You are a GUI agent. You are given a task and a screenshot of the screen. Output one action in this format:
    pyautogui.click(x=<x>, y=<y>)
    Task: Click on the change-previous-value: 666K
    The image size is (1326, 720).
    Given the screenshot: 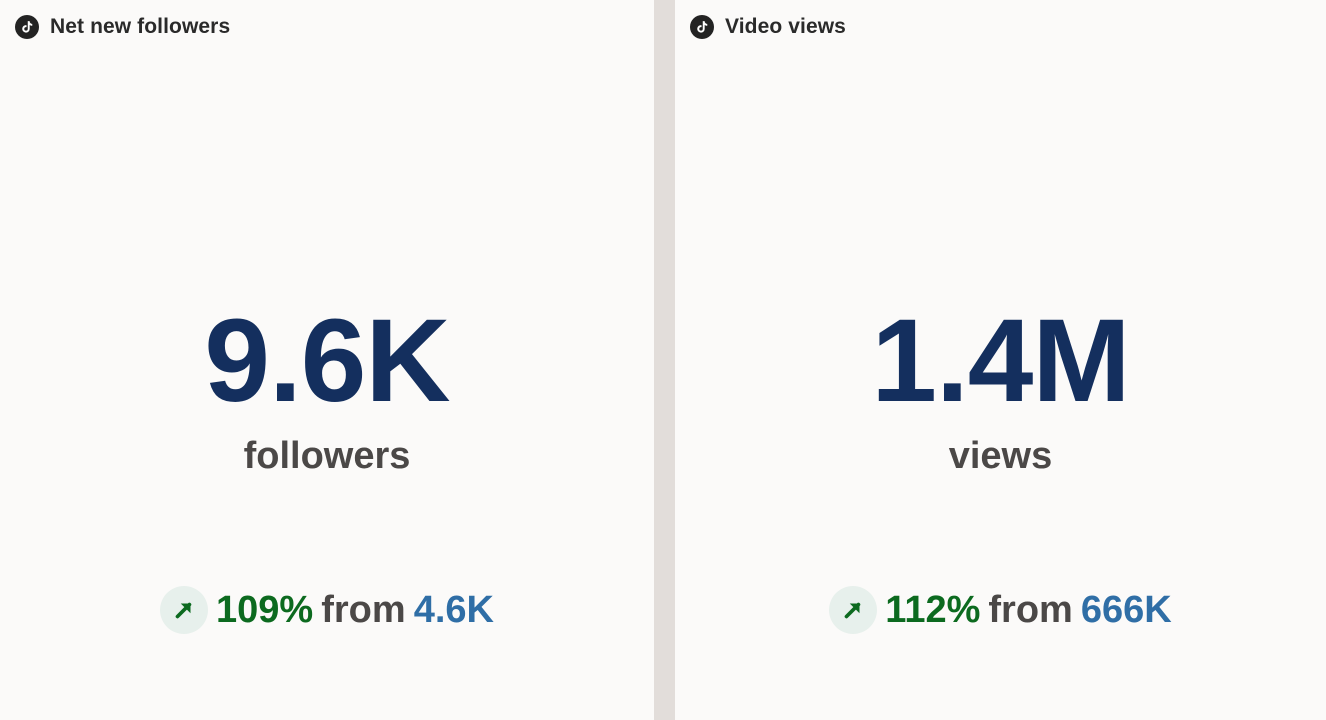 What is the action you would take?
    pyautogui.click(x=1126, y=610)
    